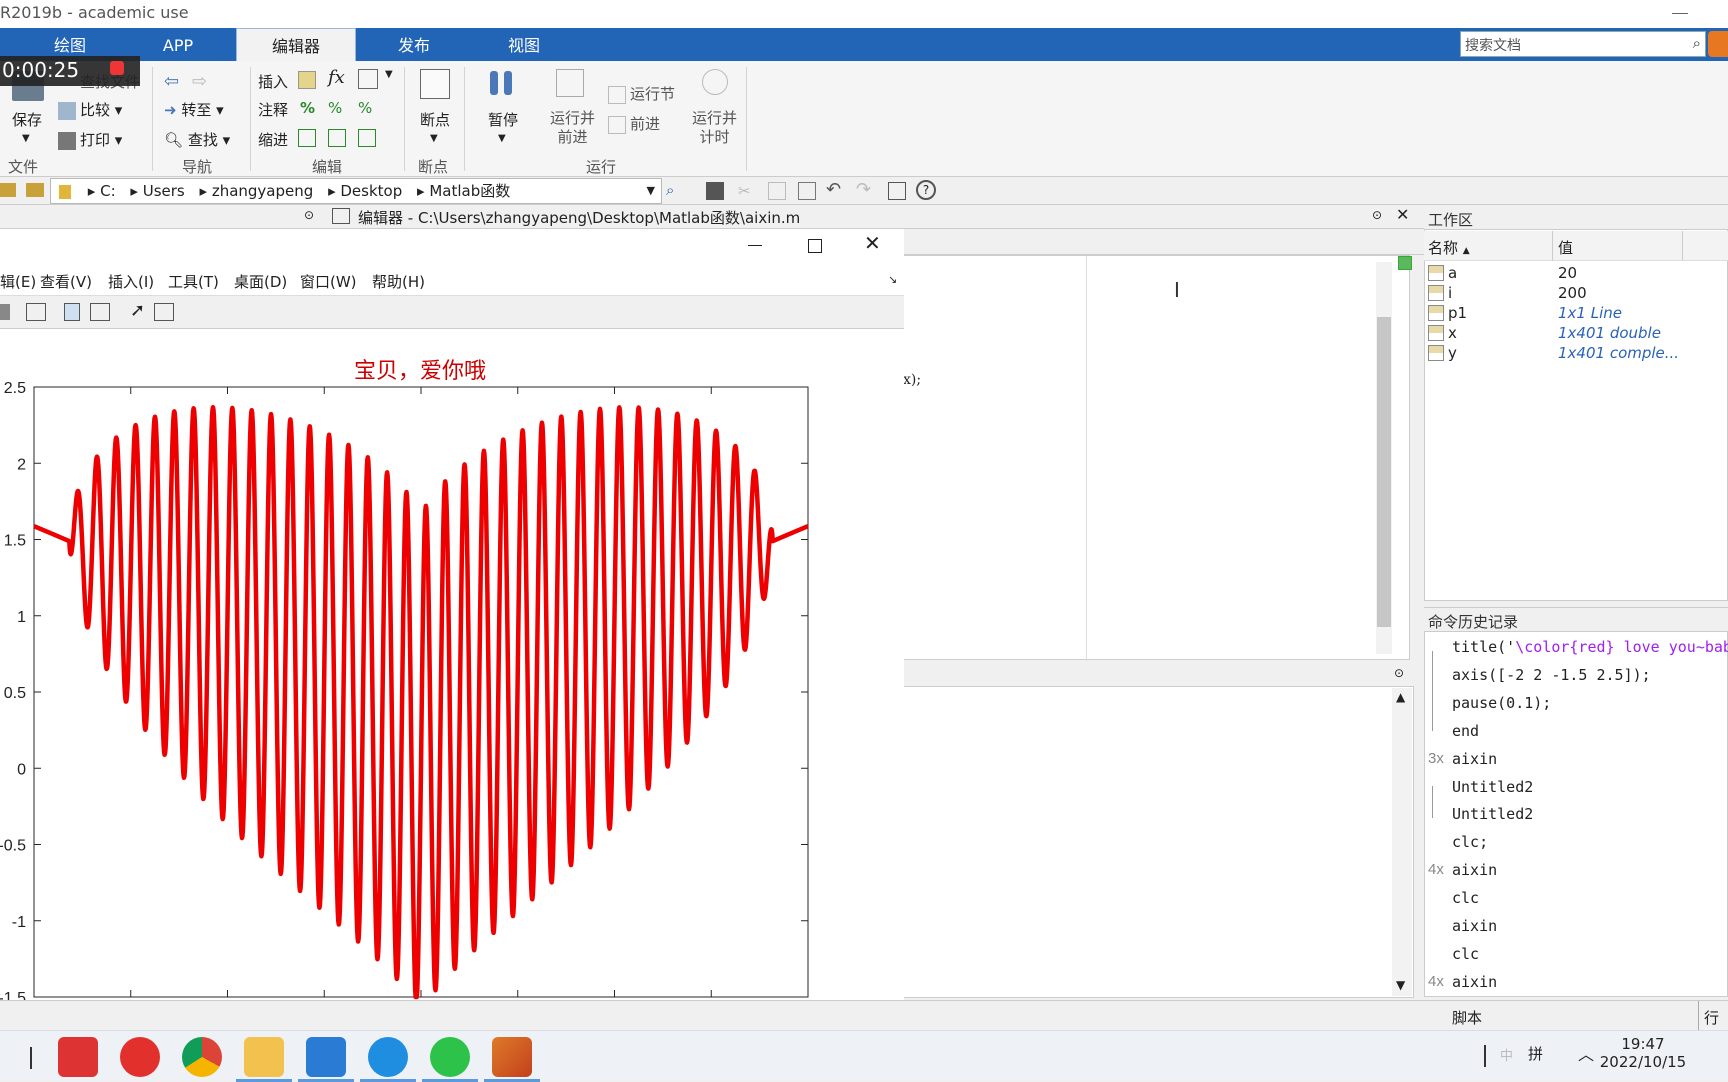 Image resolution: width=1728 pixels, height=1082 pixels. What do you see at coordinates (388, 1059) in the screenshot?
I see `edge-icon` at bounding box center [388, 1059].